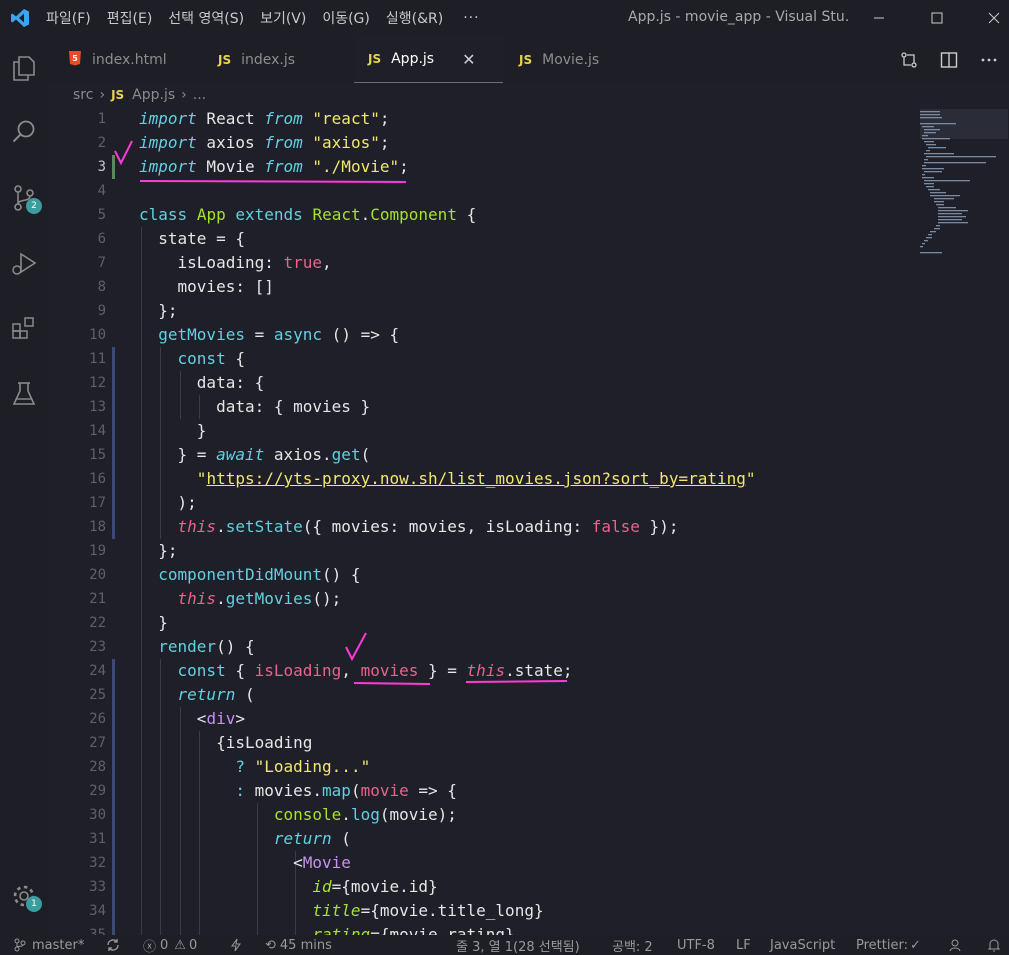  Describe the element at coordinates (483, 431) in the screenshot. I see `code-line: 14 }` at that location.